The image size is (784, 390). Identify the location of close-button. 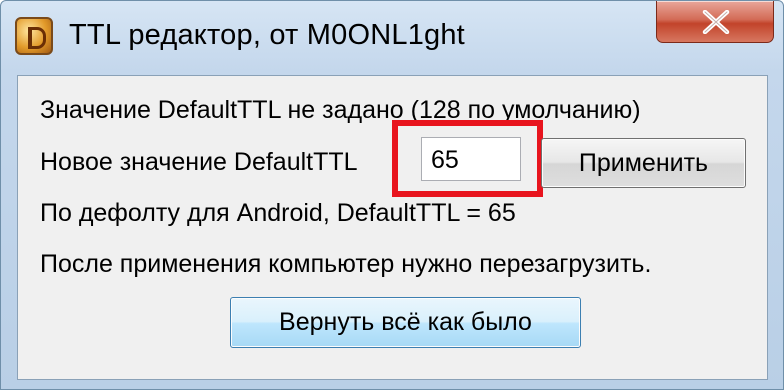
(715, 22).